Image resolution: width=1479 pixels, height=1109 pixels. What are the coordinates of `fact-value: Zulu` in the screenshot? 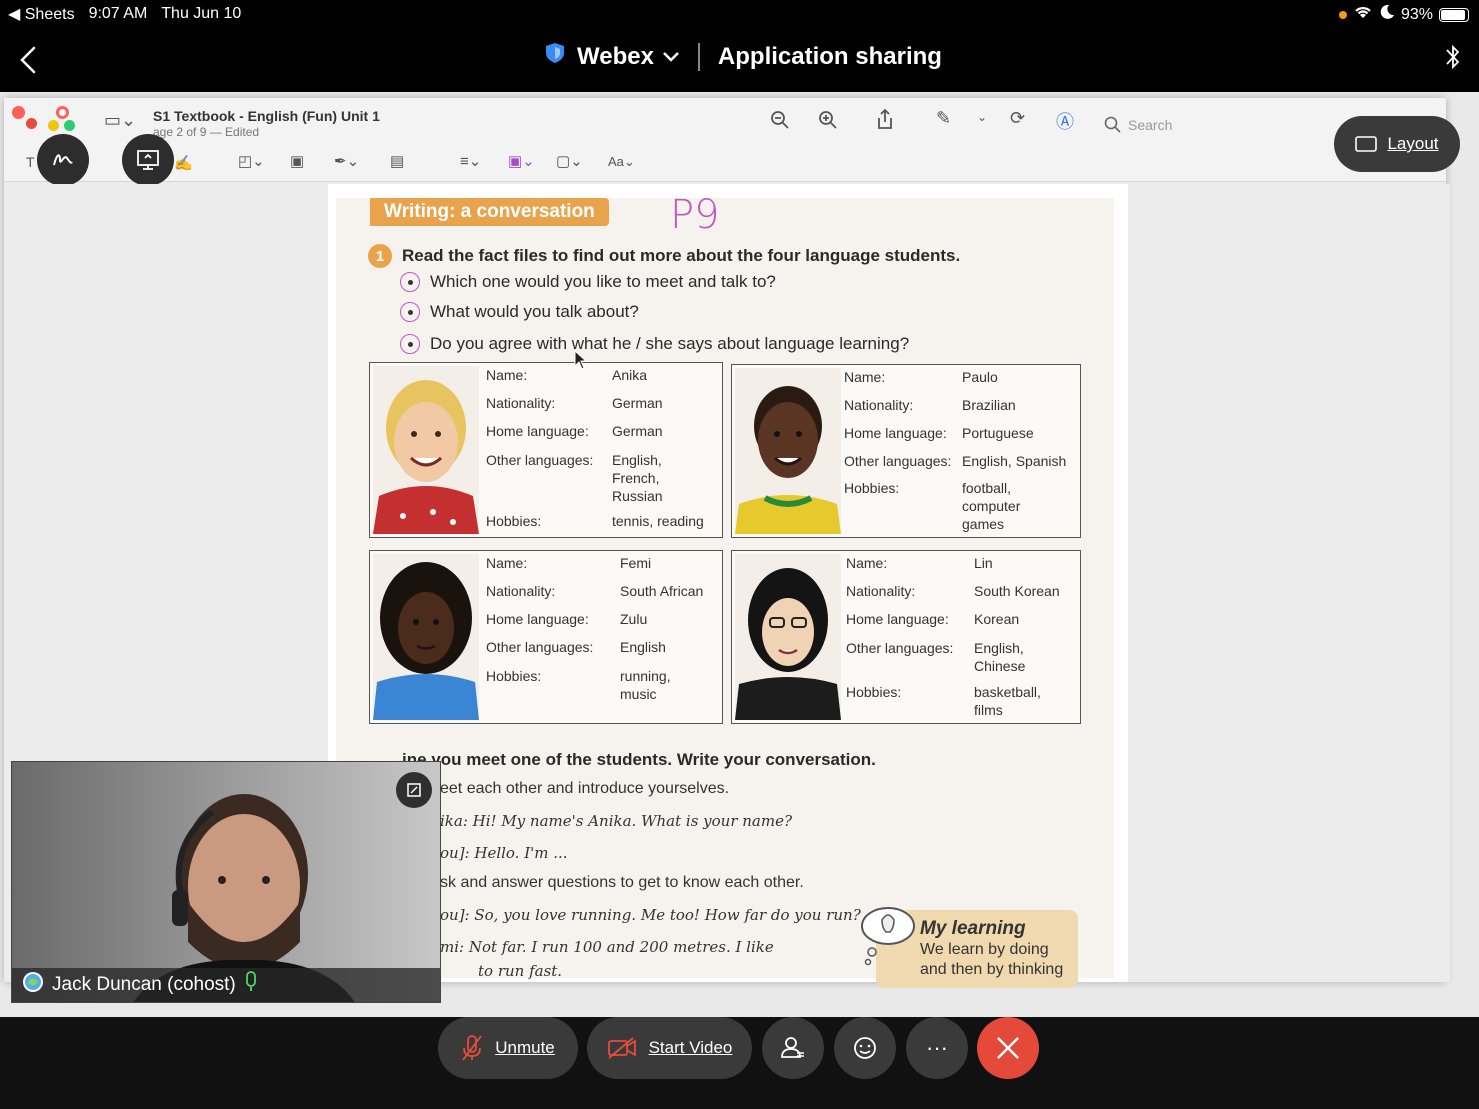 It's located at (634, 619).